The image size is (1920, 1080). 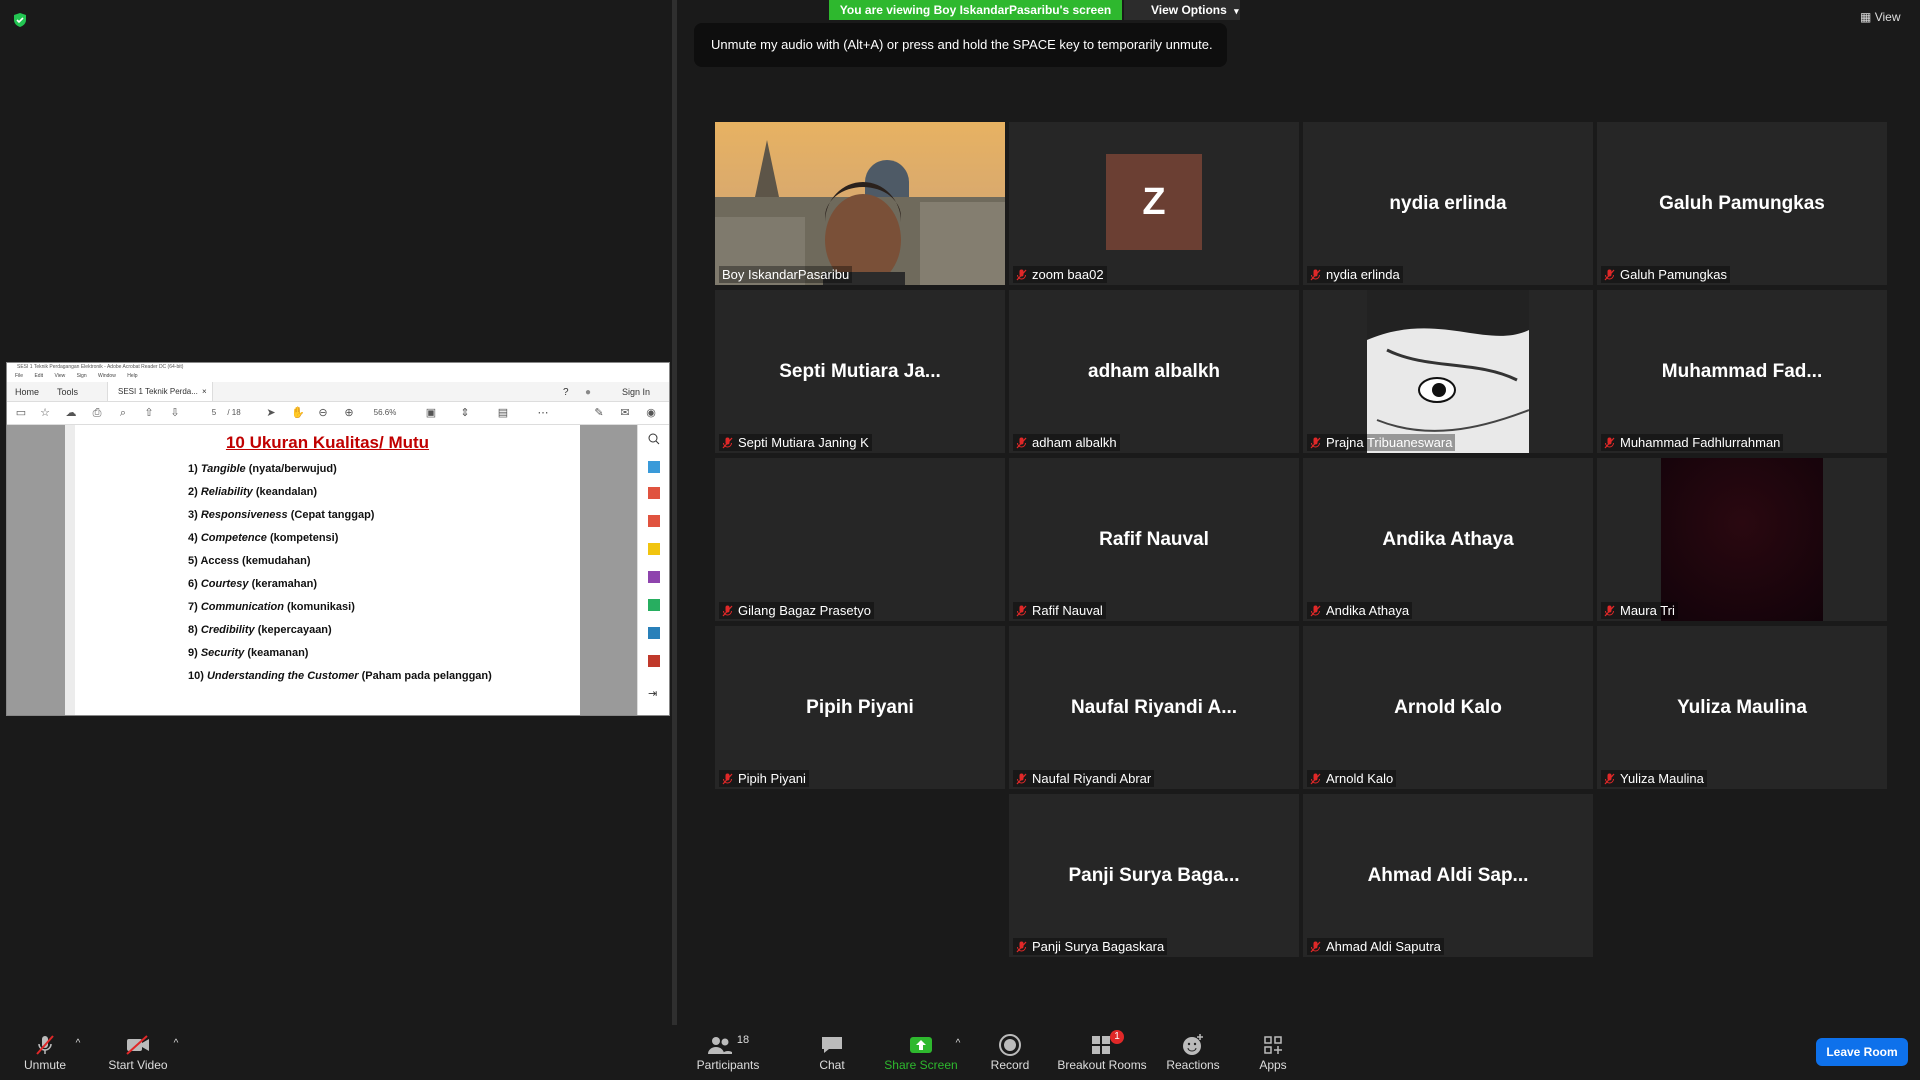 I want to click on participant-tile: Pipih Piyani Pipih Piyani, so click(x=860, y=707).